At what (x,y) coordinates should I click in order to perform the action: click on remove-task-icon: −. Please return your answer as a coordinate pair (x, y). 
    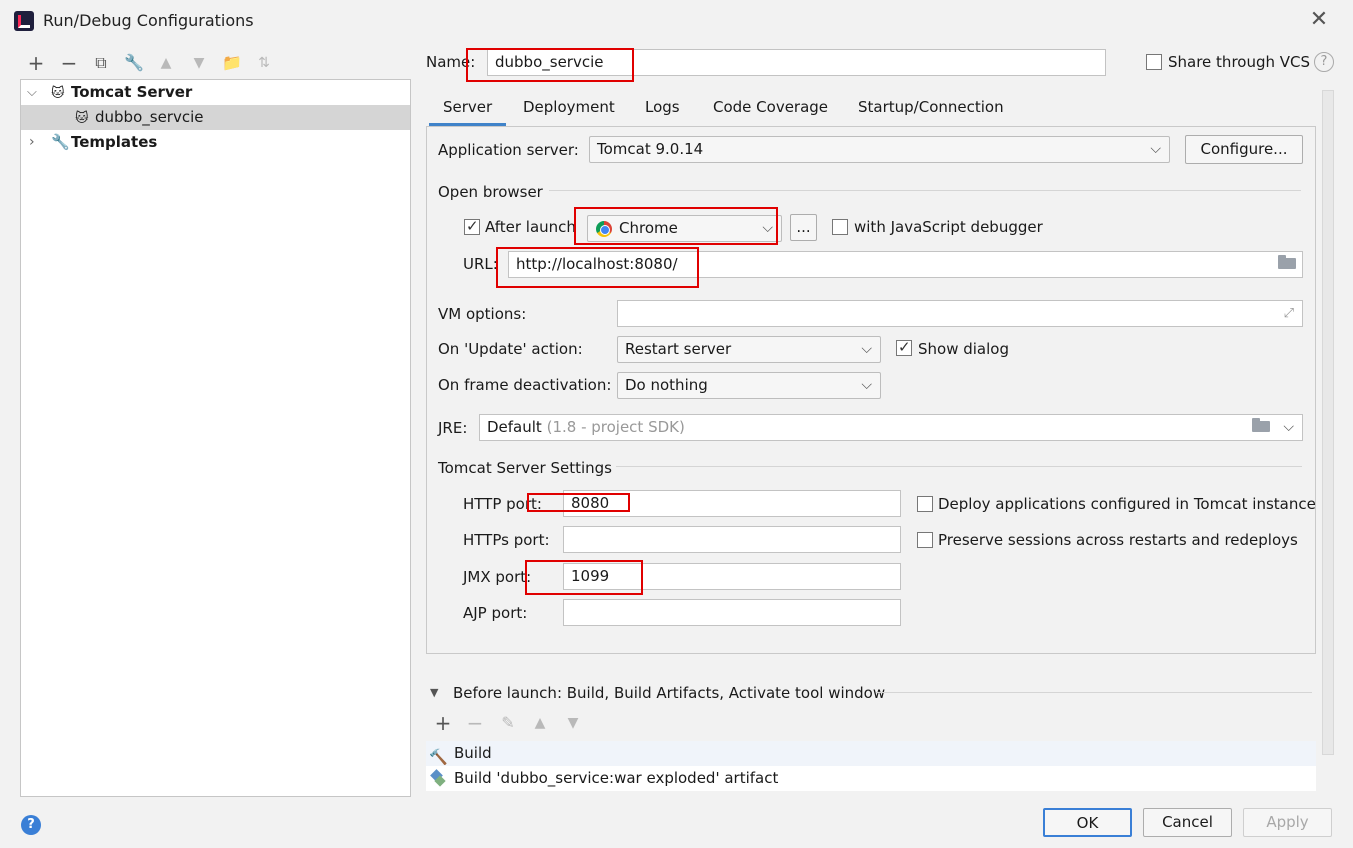
    Looking at the image, I should click on (475, 723).